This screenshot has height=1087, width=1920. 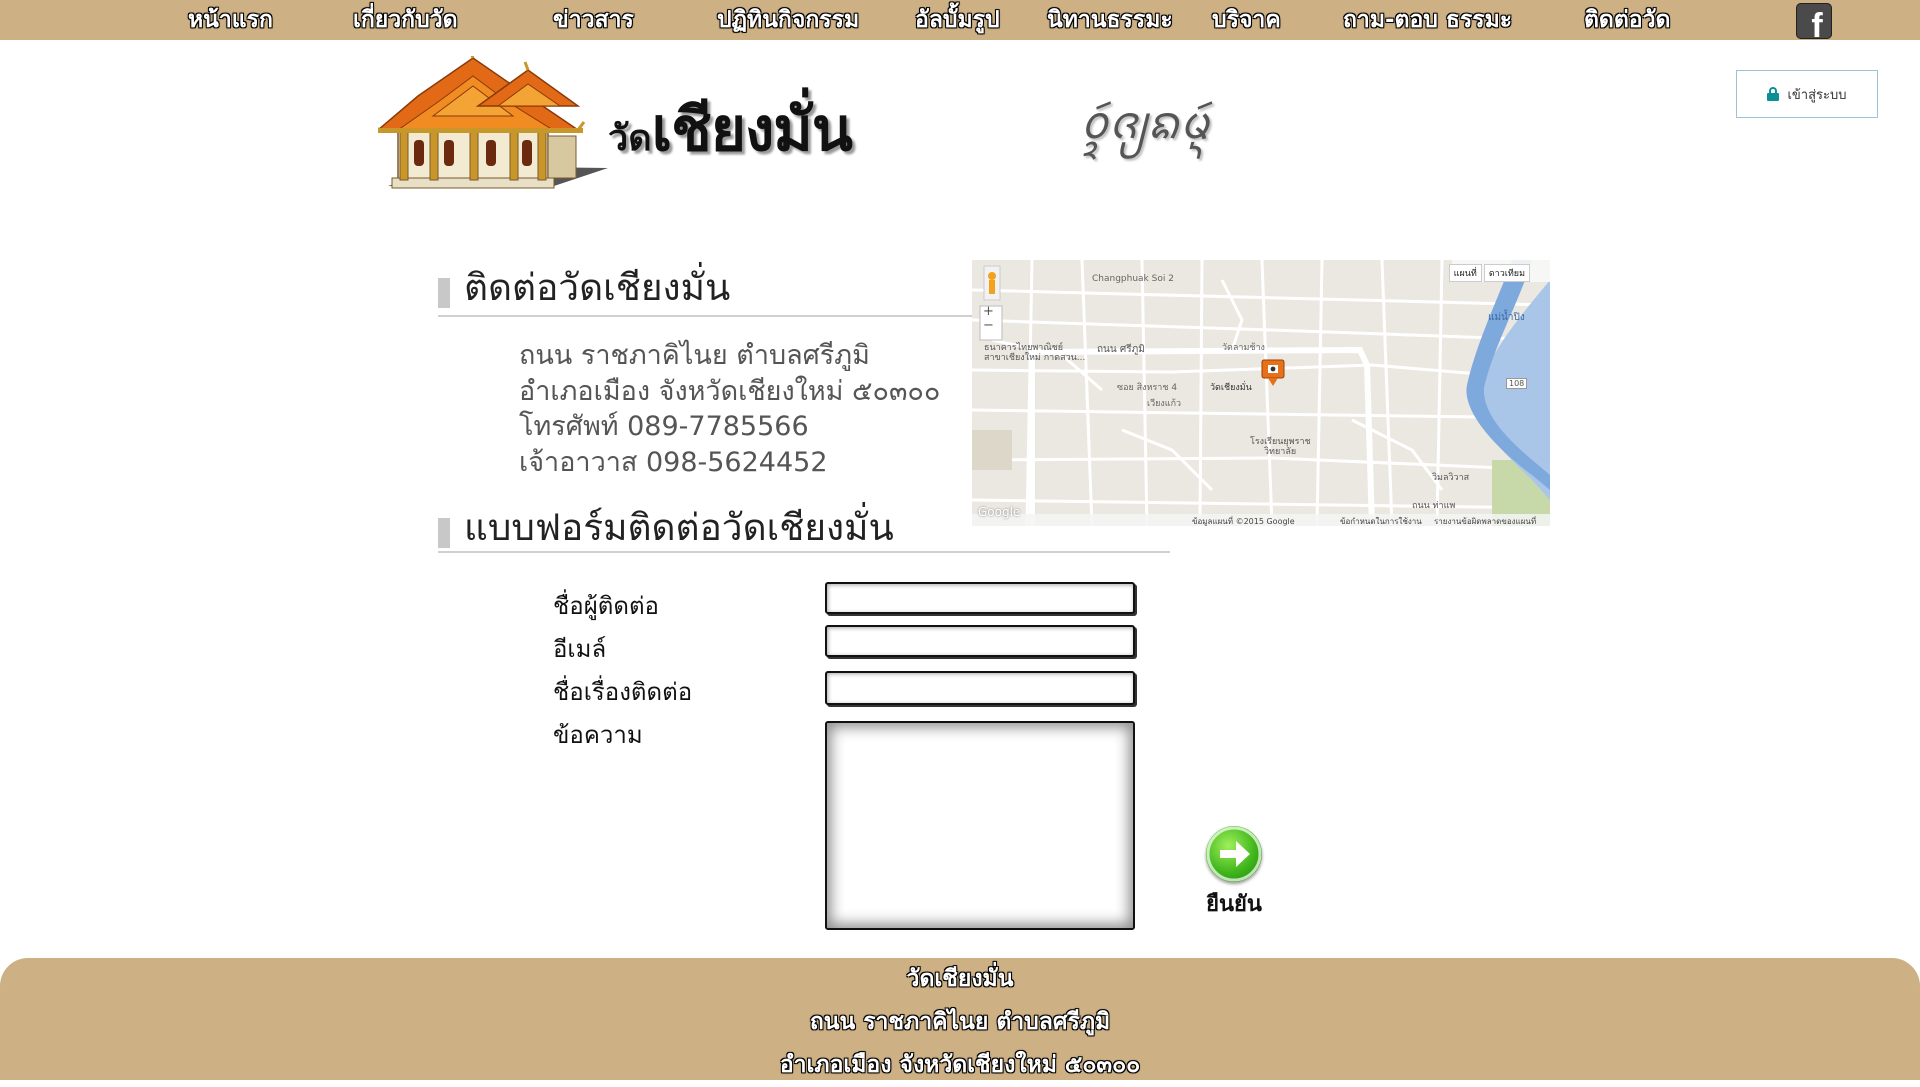 What do you see at coordinates (493, 122) in the screenshot?
I see `temple-logo-icon` at bounding box center [493, 122].